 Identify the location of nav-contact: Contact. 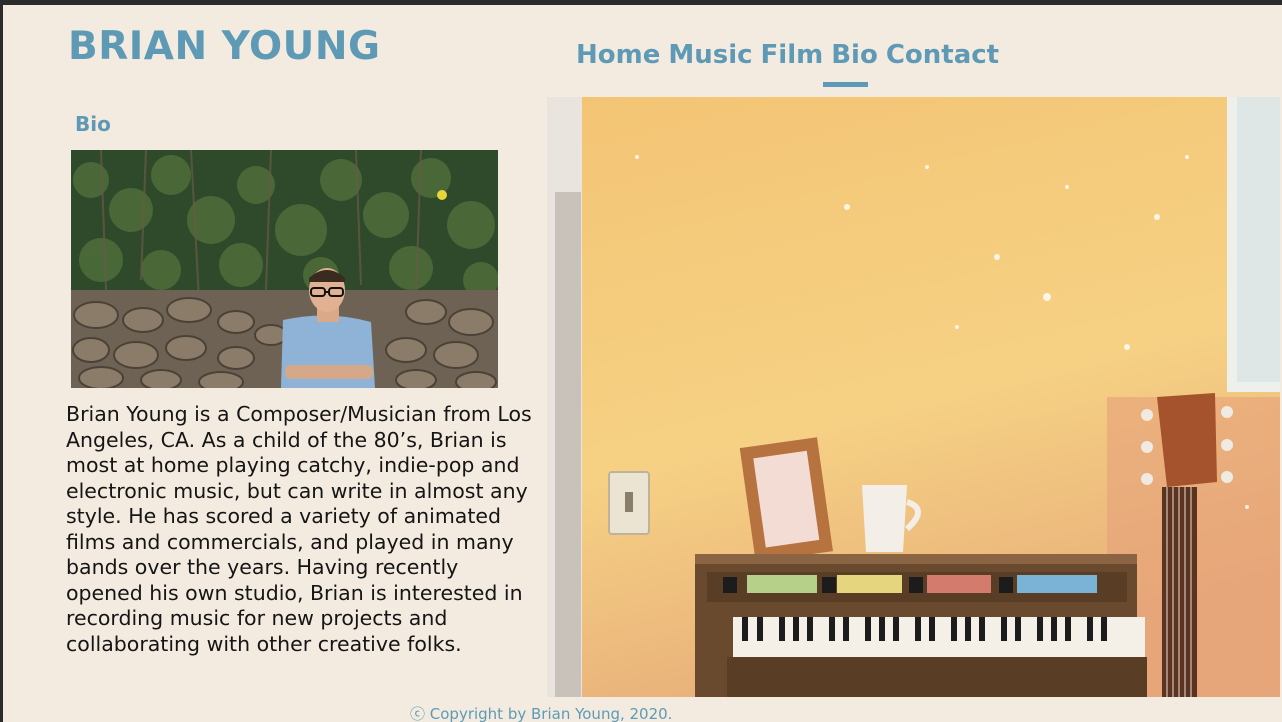
(942, 55).